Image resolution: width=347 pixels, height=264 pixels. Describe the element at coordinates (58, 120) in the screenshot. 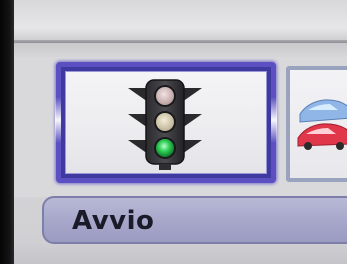

I see `selection-glow-left` at that location.